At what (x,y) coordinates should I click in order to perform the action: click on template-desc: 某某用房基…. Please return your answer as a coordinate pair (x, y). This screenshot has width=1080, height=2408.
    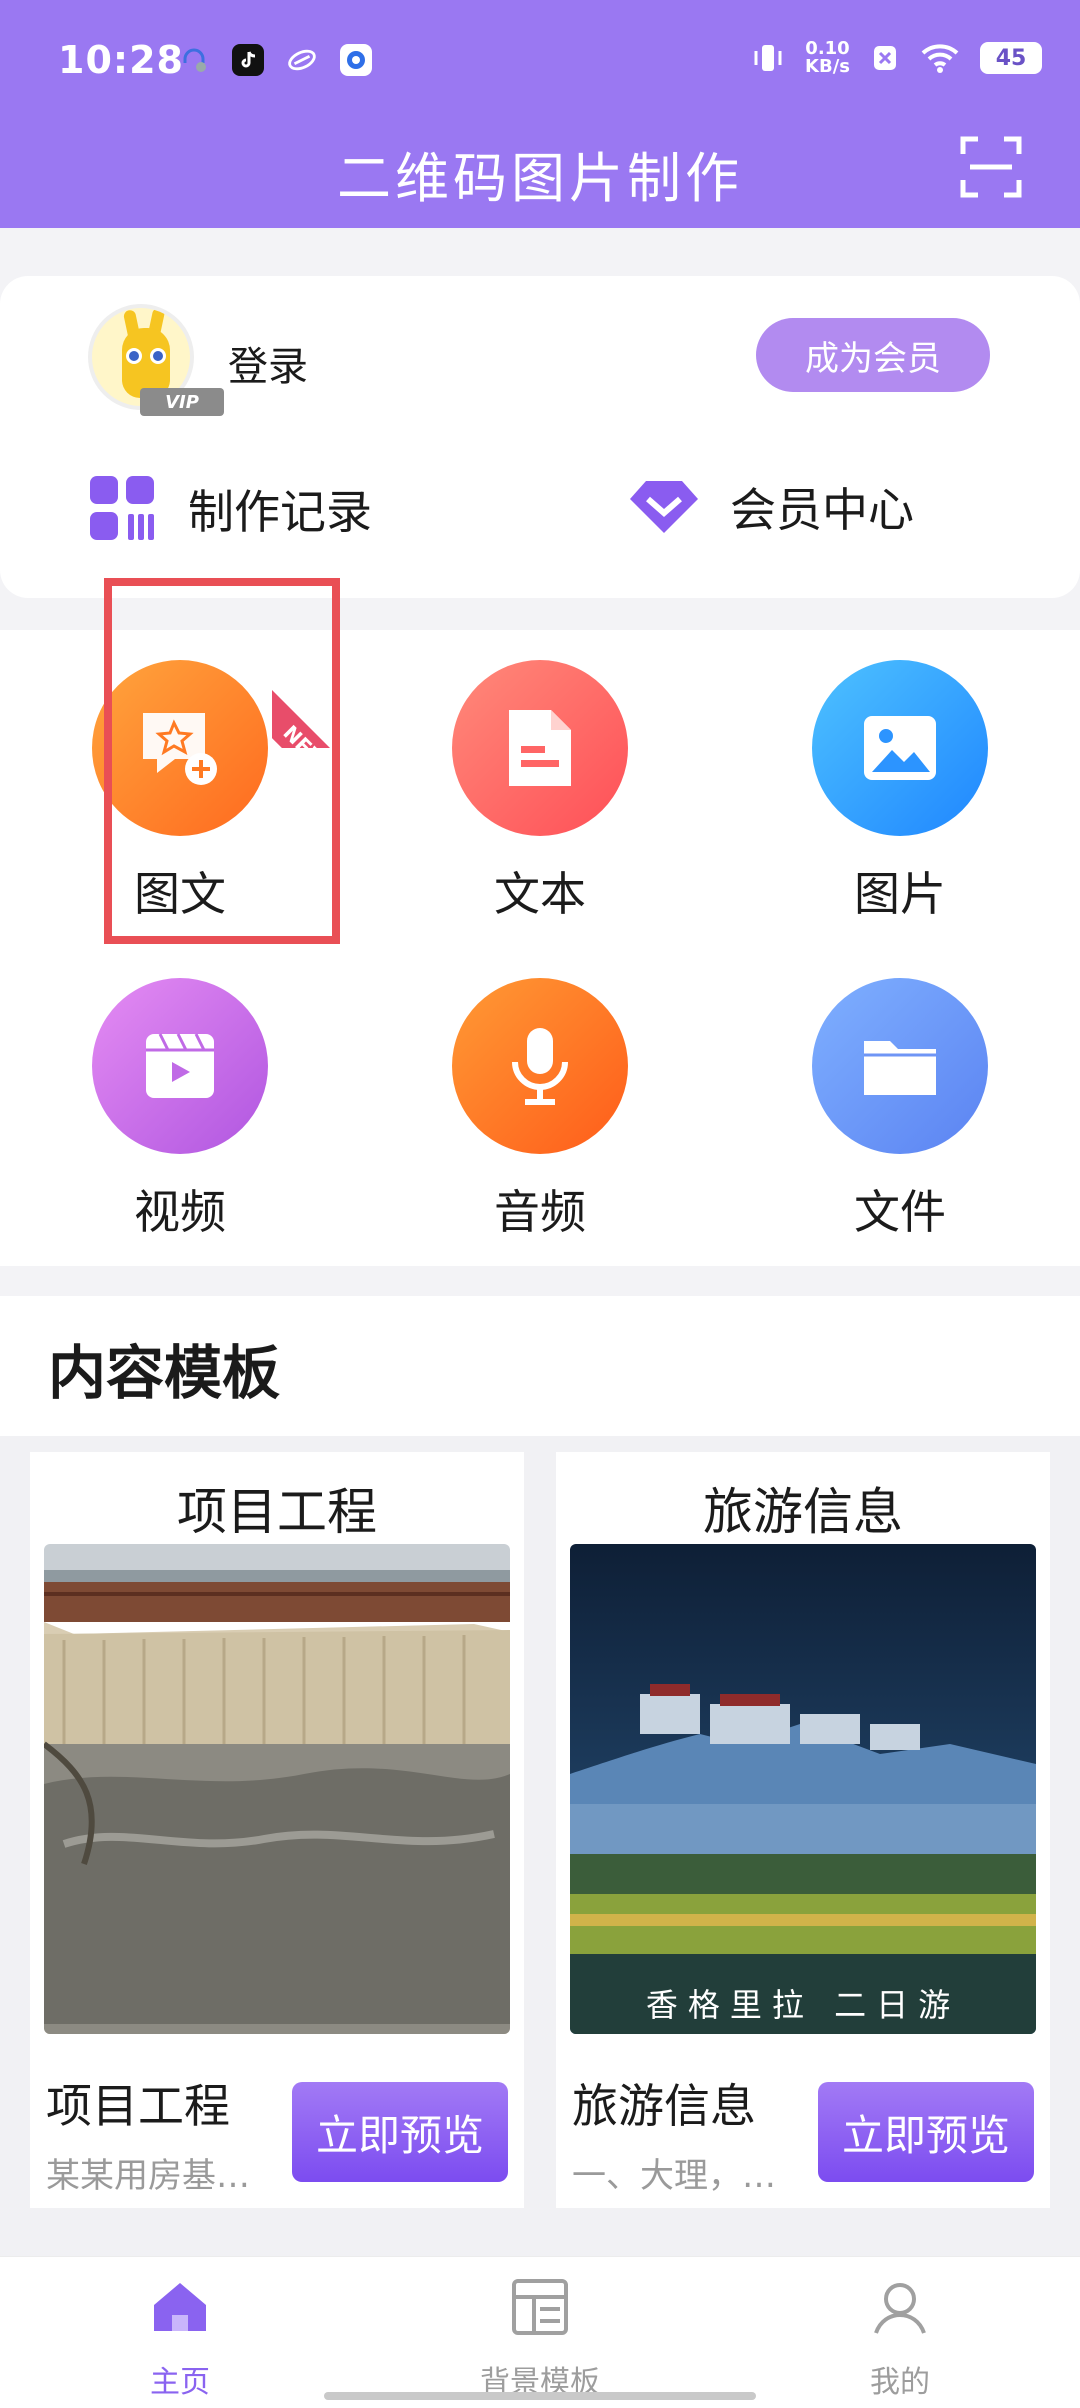
    Looking at the image, I should click on (148, 2176).